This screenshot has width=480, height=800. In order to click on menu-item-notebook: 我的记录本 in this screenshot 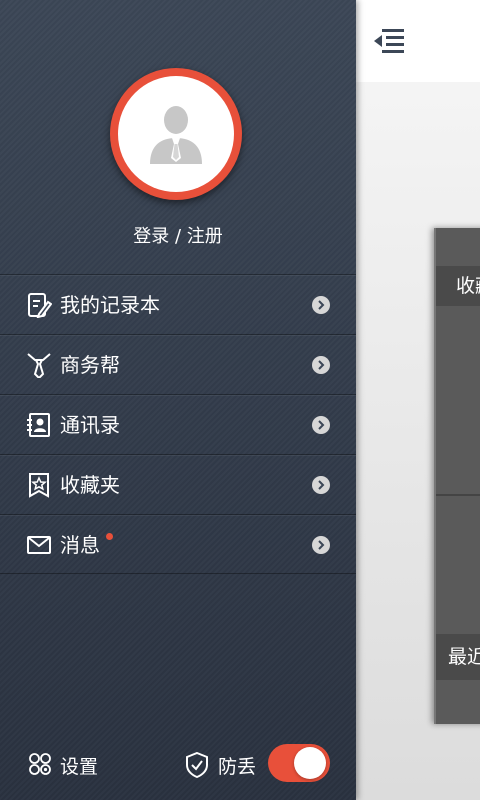, I will do `click(178, 304)`.